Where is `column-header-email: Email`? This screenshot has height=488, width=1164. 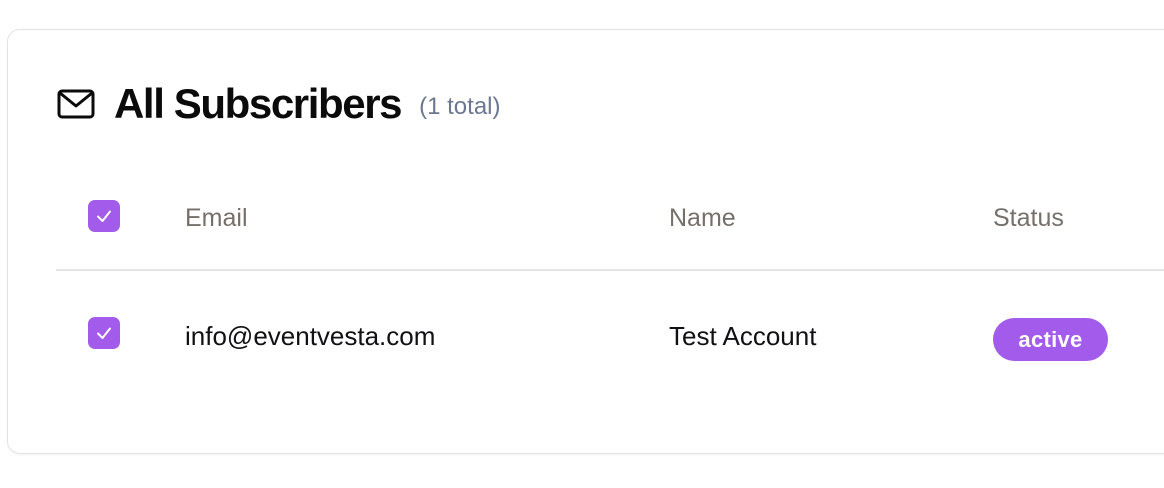 column-header-email: Email is located at coordinates (216, 218).